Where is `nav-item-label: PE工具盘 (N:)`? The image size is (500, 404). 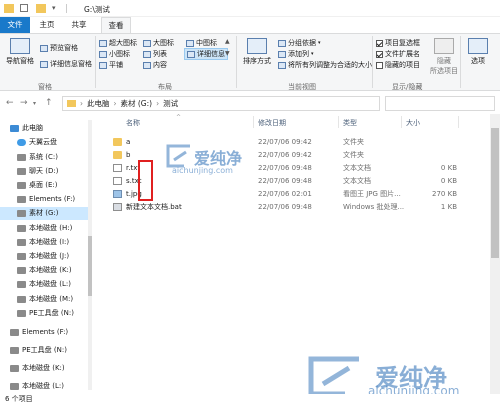 nav-item-label: PE工具盘 (N:) is located at coordinates (44, 350).